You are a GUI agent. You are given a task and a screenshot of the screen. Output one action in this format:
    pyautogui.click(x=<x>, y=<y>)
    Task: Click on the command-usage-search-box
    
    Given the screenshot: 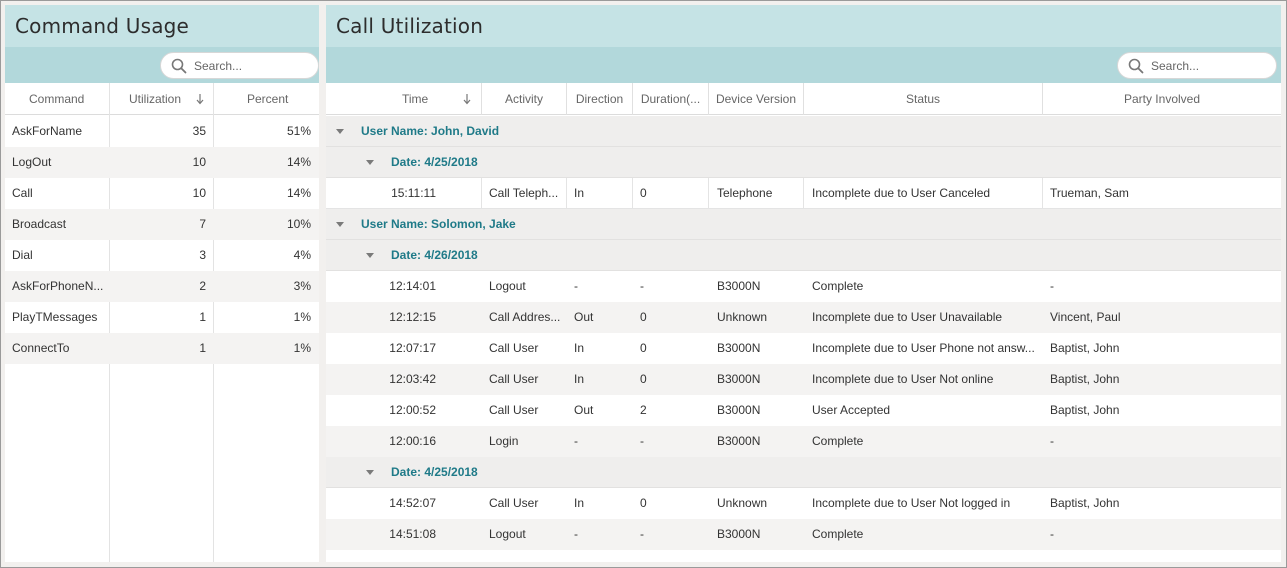 What is the action you would take?
    pyautogui.click(x=239, y=65)
    